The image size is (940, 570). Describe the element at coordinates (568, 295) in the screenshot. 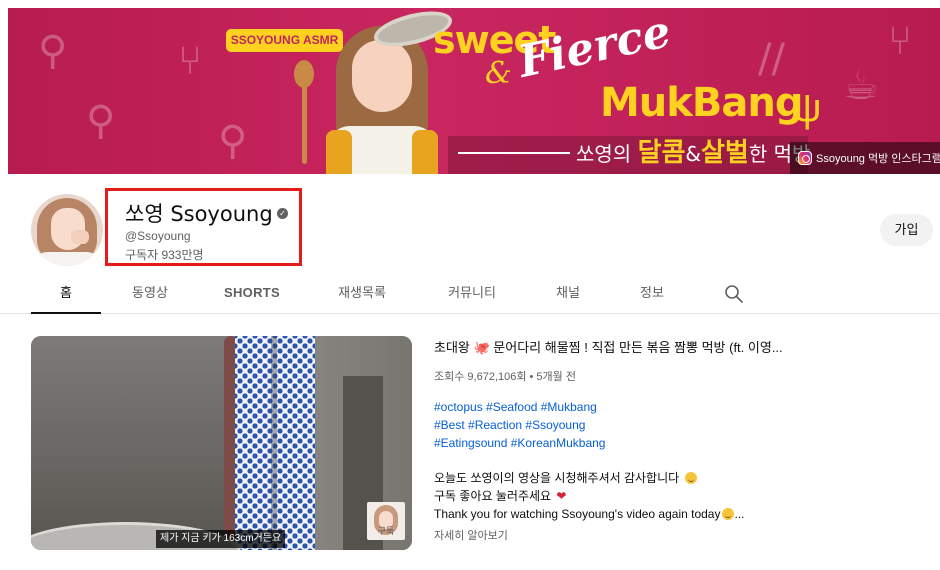

I see `tab-channels: 채널` at that location.